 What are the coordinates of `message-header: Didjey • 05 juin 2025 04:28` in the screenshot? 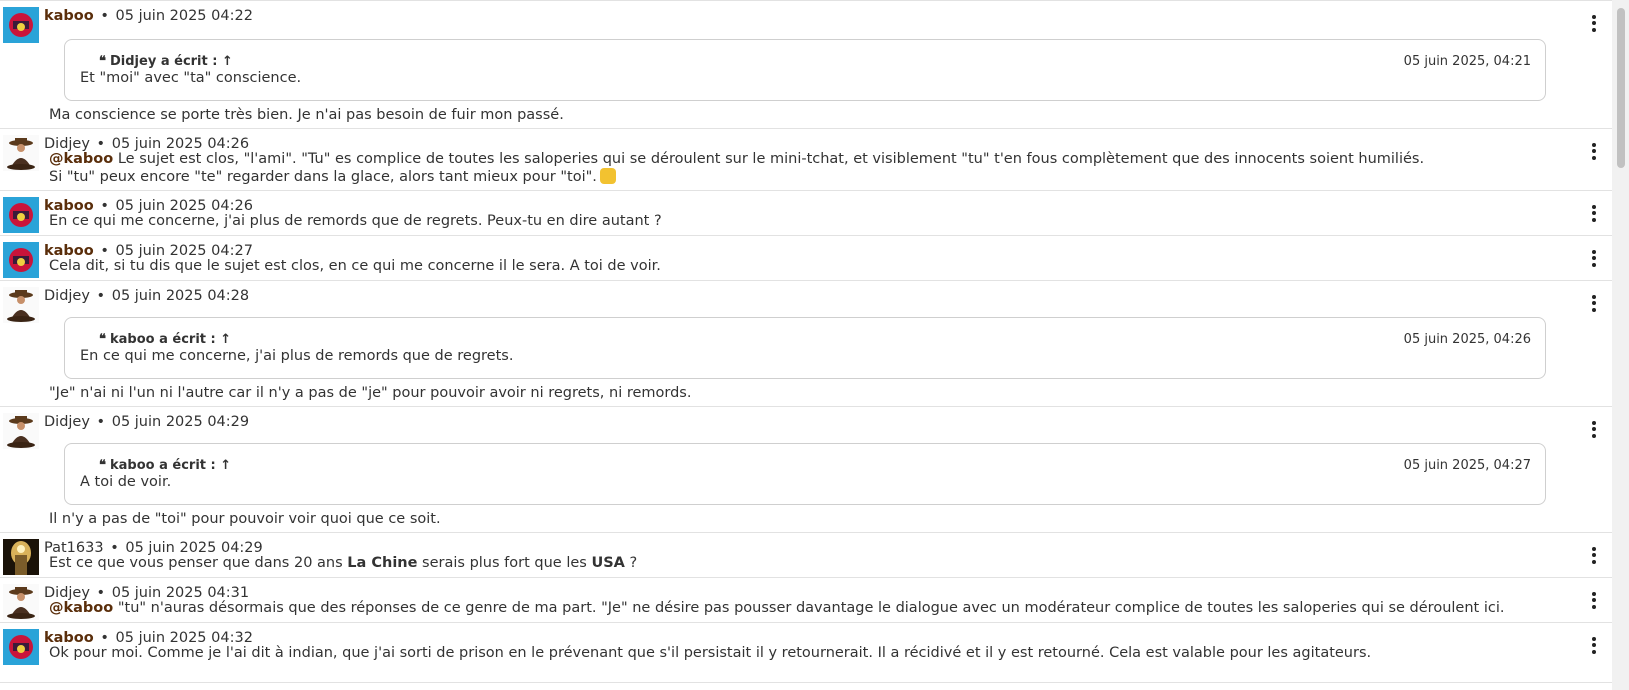 It's located at (146, 296).